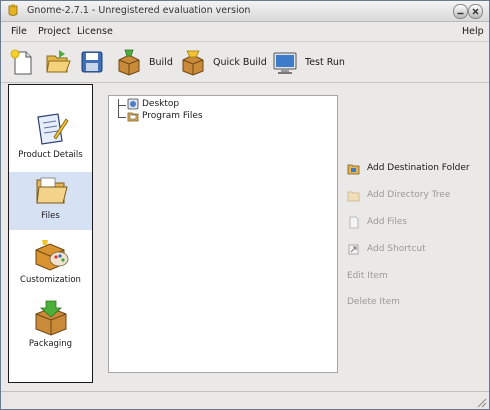  I want to click on category-label: Files, so click(50, 216).